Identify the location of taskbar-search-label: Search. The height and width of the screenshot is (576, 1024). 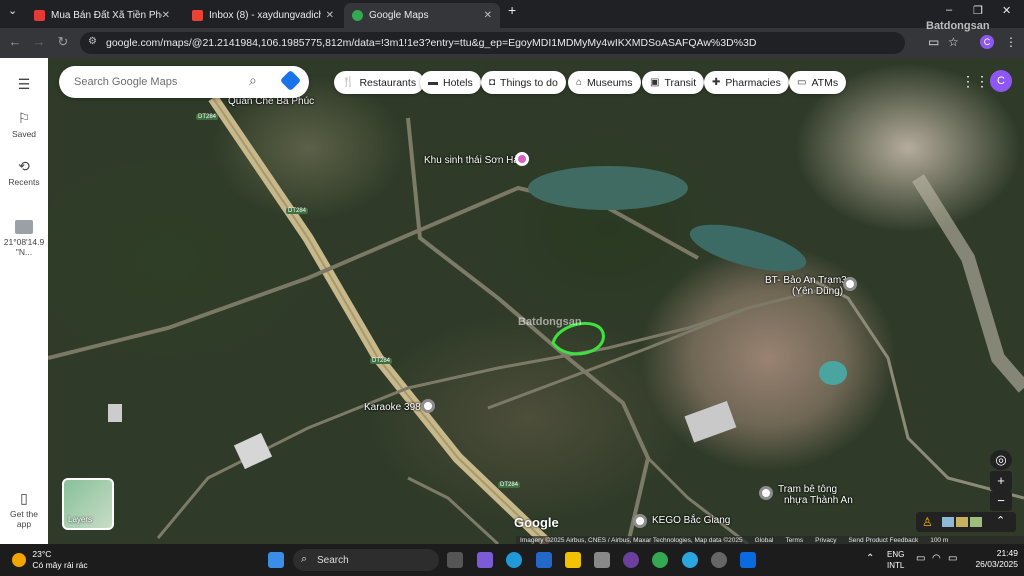
(333, 560).